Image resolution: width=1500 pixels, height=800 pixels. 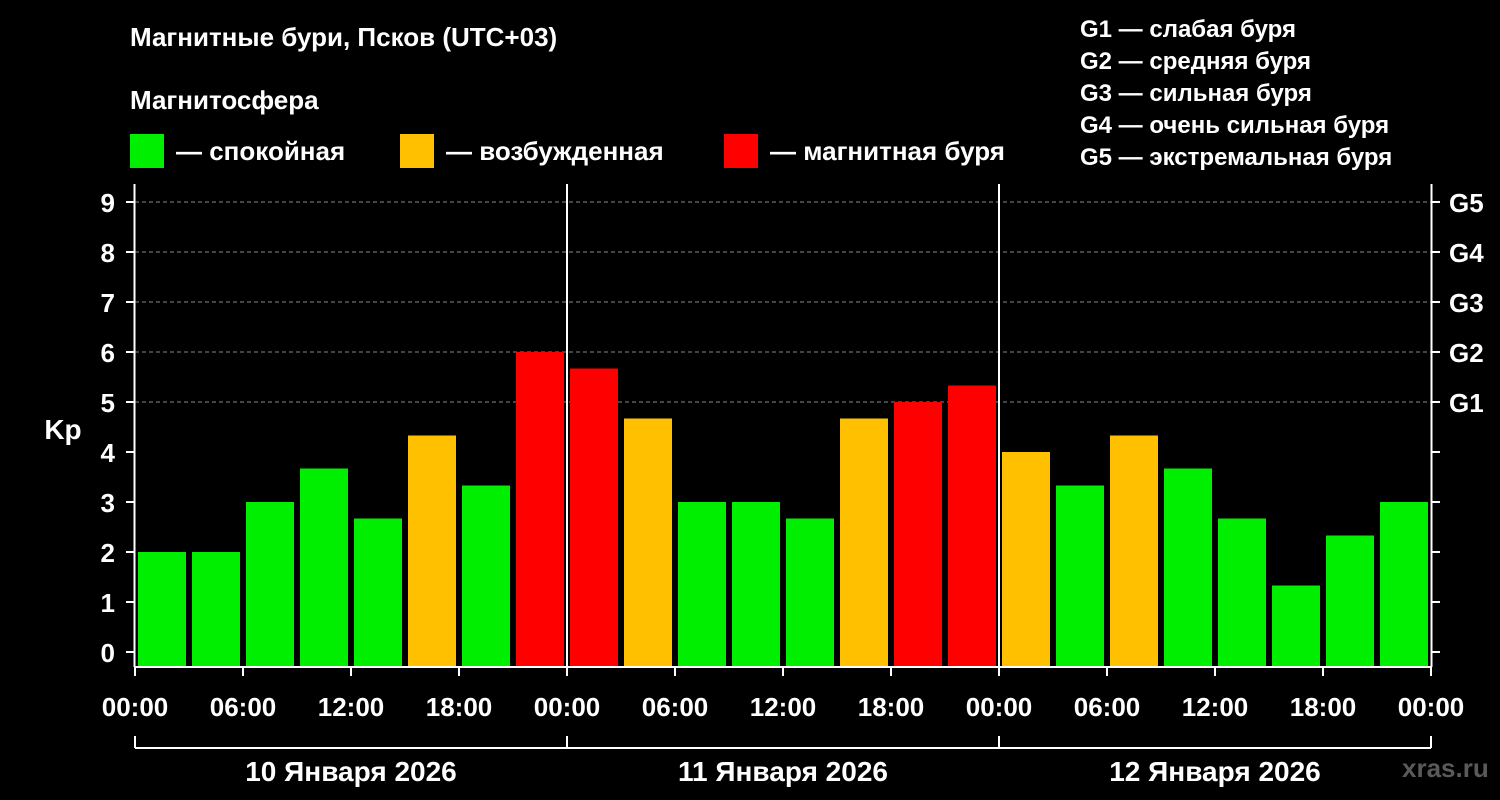 What do you see at coordinates (108, 553) in the screenshot?
I see `y-tick-label: 2` at bounding box center [108, 553].